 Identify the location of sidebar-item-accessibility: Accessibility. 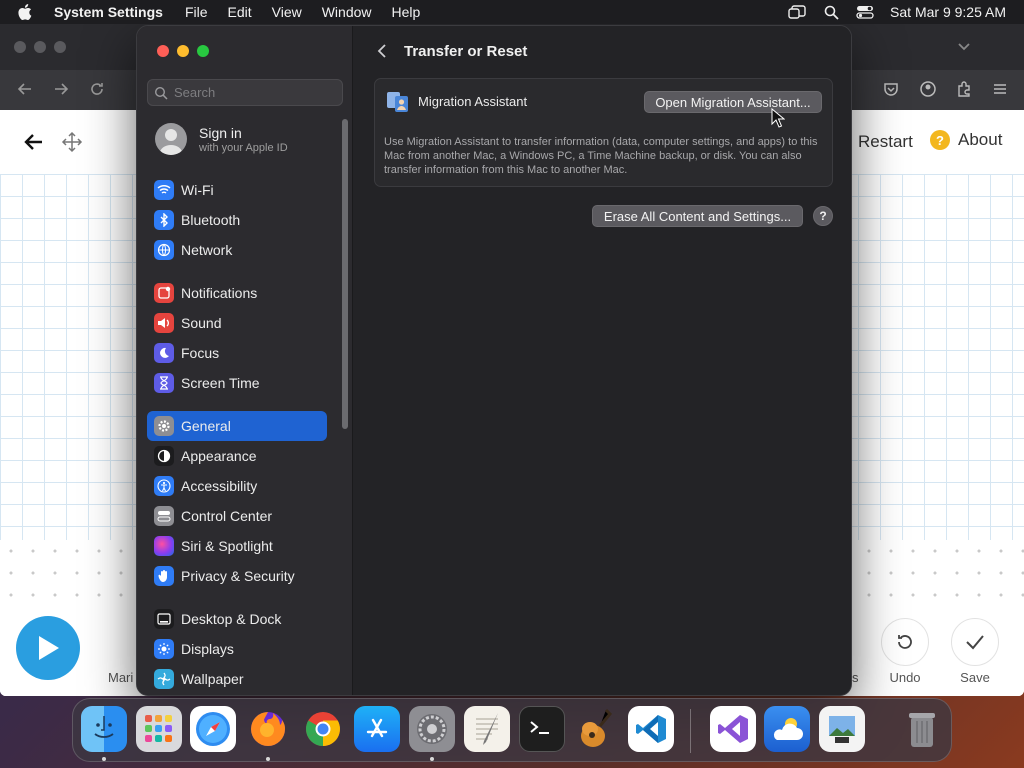
(237, 486).